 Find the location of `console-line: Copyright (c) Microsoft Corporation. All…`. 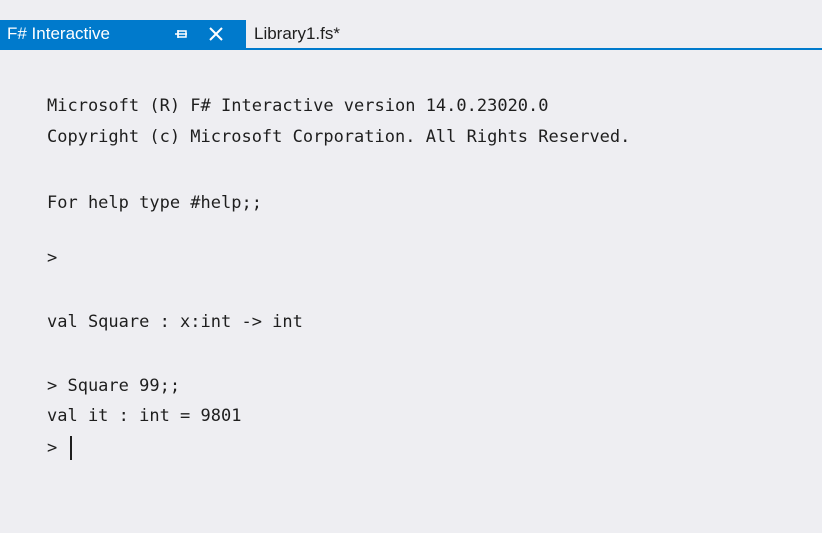

console-line: Copyright (c) Microsoft Corporation. All… is located at coordinates (339, 137).